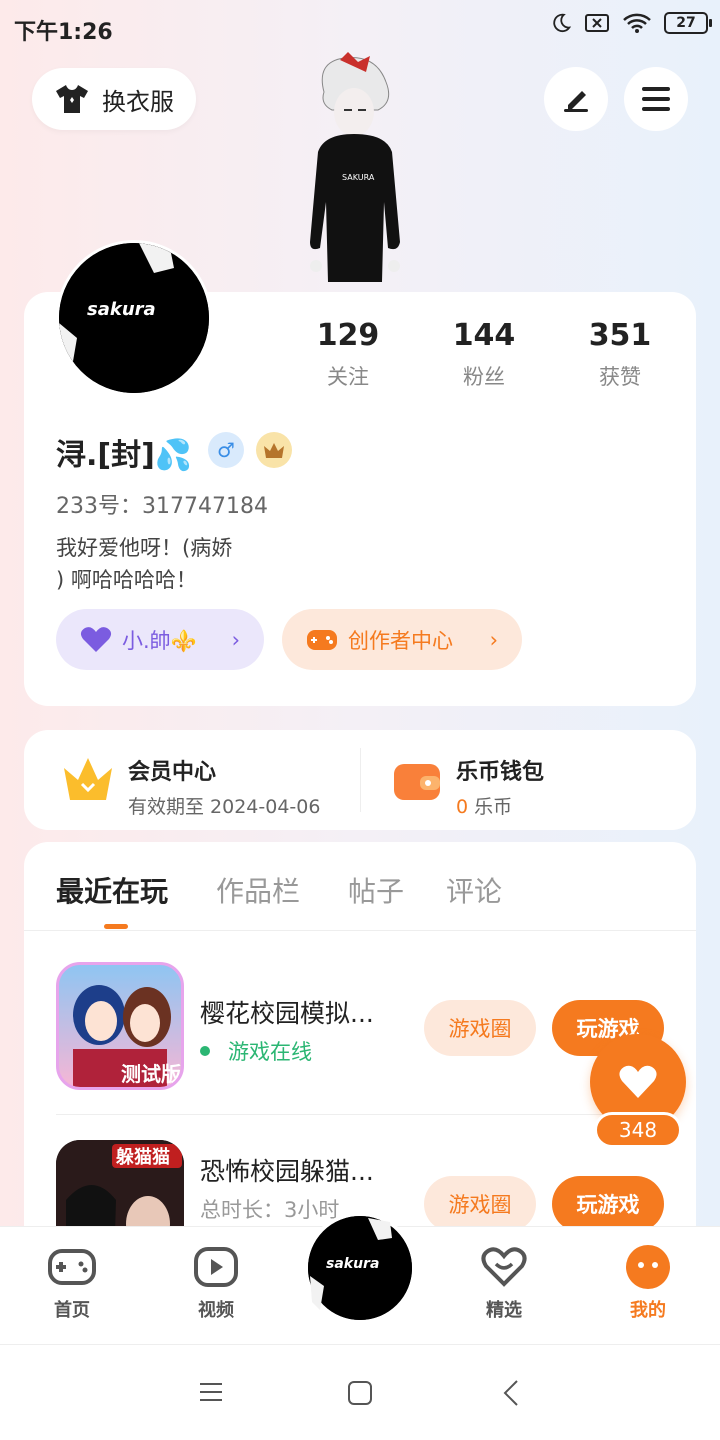  I want to click on game-art: 测试版, so click(127, 1036).